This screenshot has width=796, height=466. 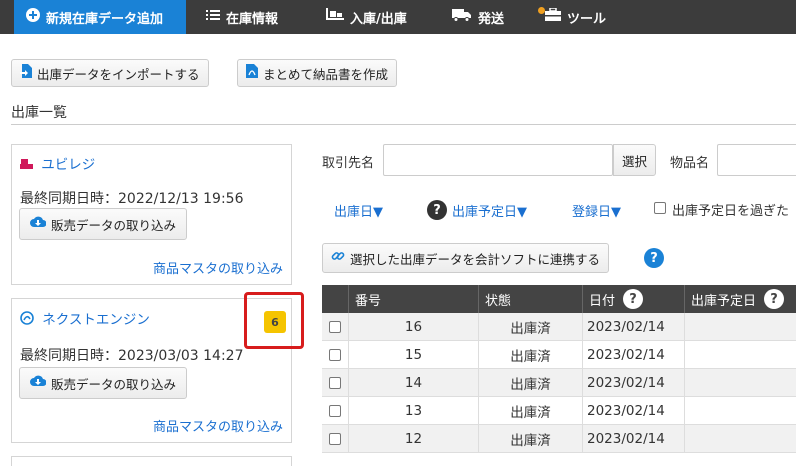 What do you see at coordinates (403, 124) in the screenshot?
I see `divider` at bounding box center [403, 124].